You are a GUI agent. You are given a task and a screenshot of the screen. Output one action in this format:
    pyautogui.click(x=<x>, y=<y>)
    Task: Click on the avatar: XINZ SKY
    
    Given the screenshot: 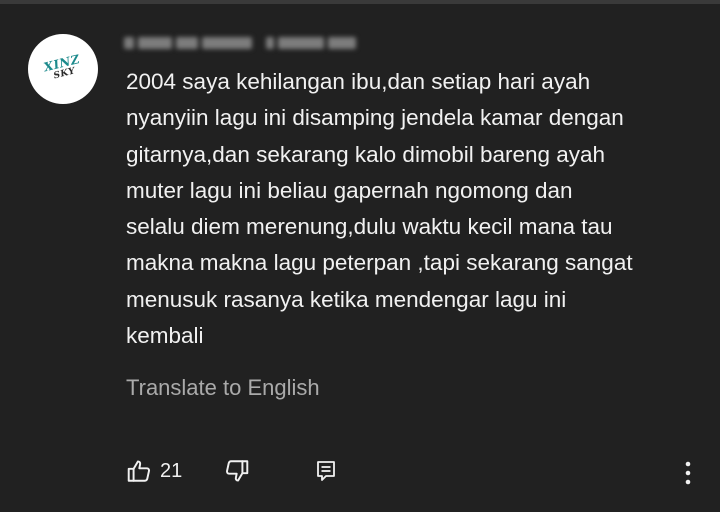 What is the action you would take?
    pyautogui.click(x=63, y=69)
    